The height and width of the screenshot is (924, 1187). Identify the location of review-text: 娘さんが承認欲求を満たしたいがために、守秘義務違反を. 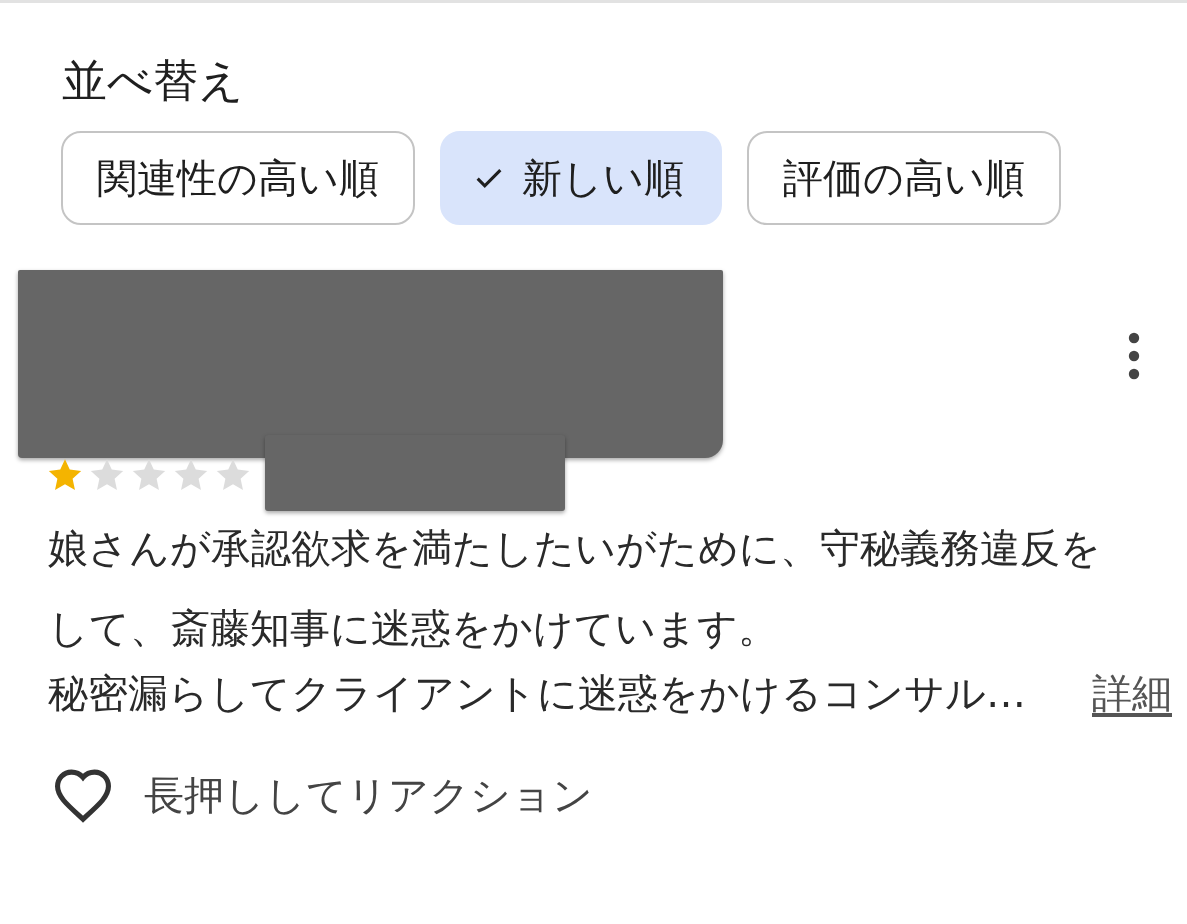
(574, 548).